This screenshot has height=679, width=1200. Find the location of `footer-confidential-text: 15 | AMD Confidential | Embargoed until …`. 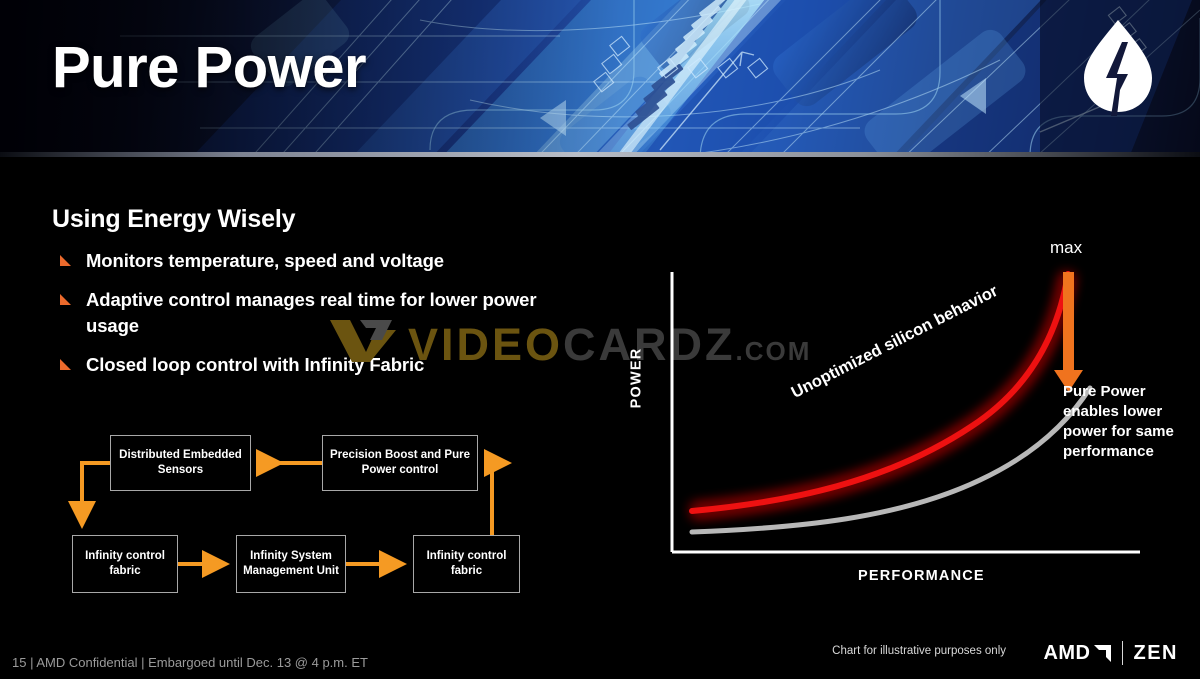

footer-confidential-text: 15 | AMD Confidential | Embargoed until … is located at coordinates (190, 662).